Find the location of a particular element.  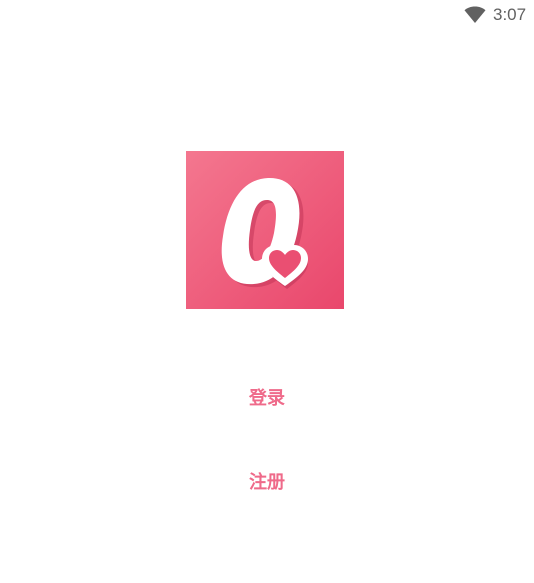

register-button: 注册 is located at coordinates (267, 483).